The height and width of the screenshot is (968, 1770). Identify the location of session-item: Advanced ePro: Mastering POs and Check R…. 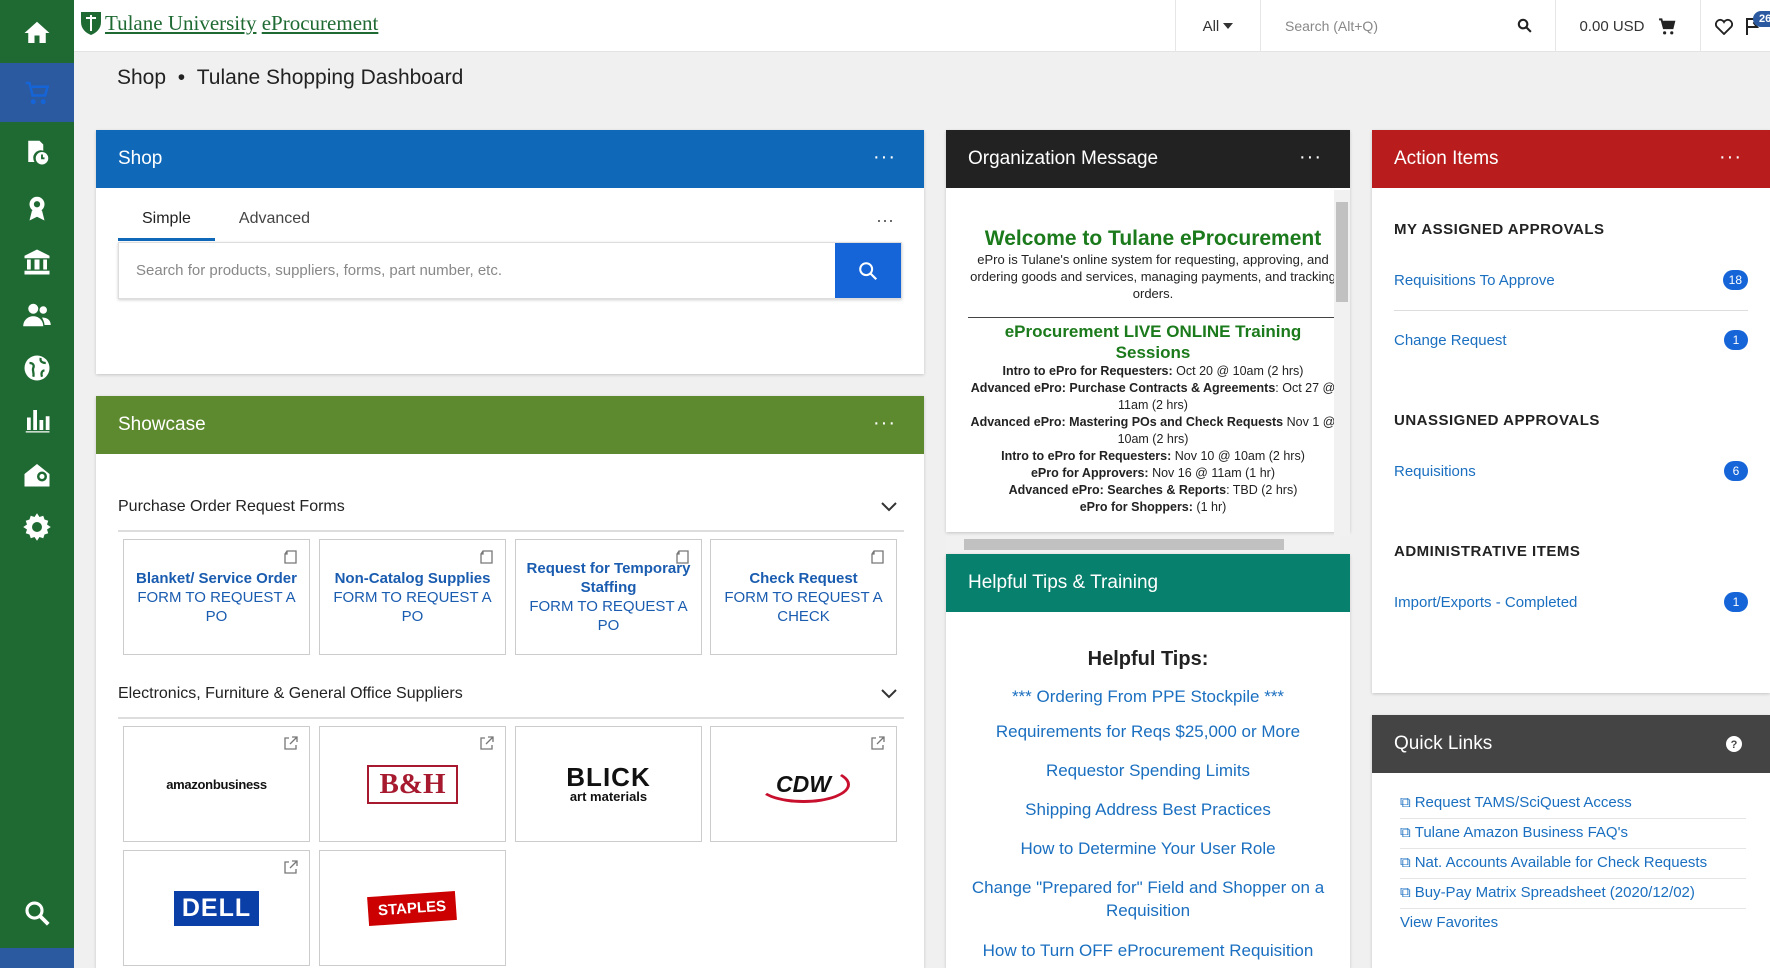
(1153, 430).